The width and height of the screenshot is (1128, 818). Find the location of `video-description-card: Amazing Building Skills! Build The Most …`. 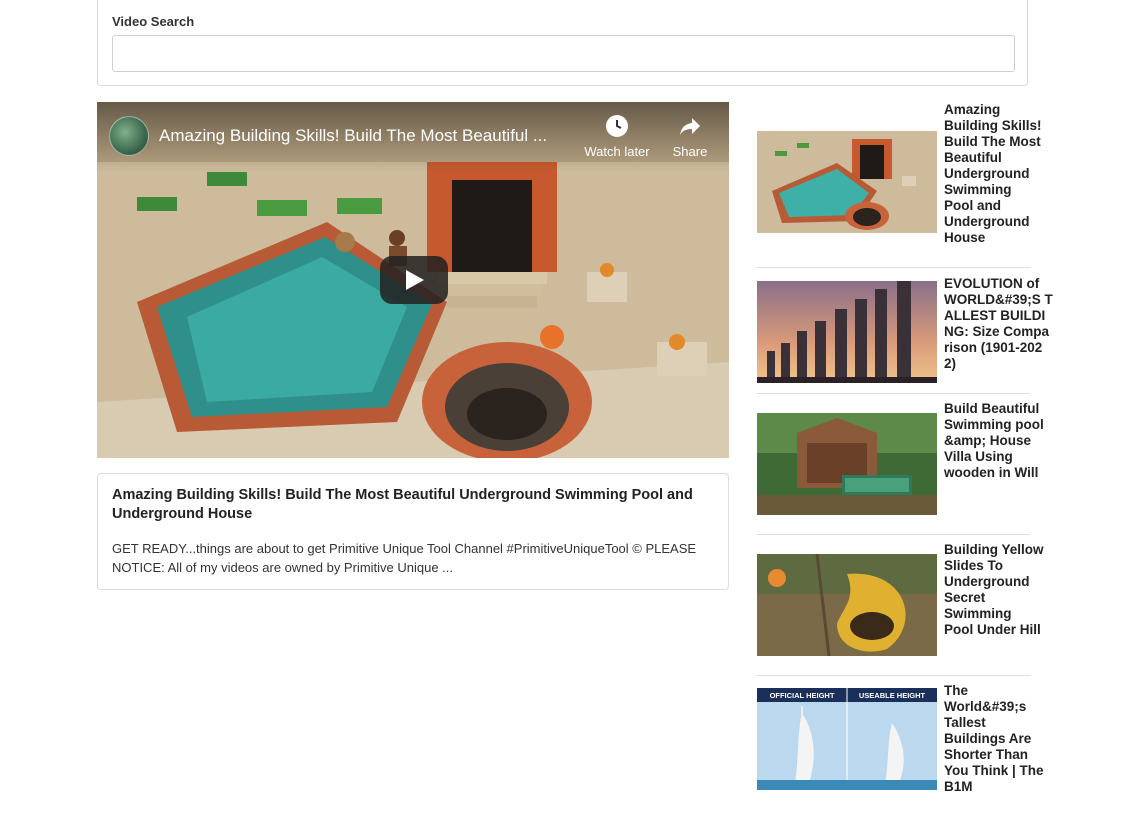

video-description-card: Amazing Building Skills! Build The Most … is located at coordinates (413, 531).